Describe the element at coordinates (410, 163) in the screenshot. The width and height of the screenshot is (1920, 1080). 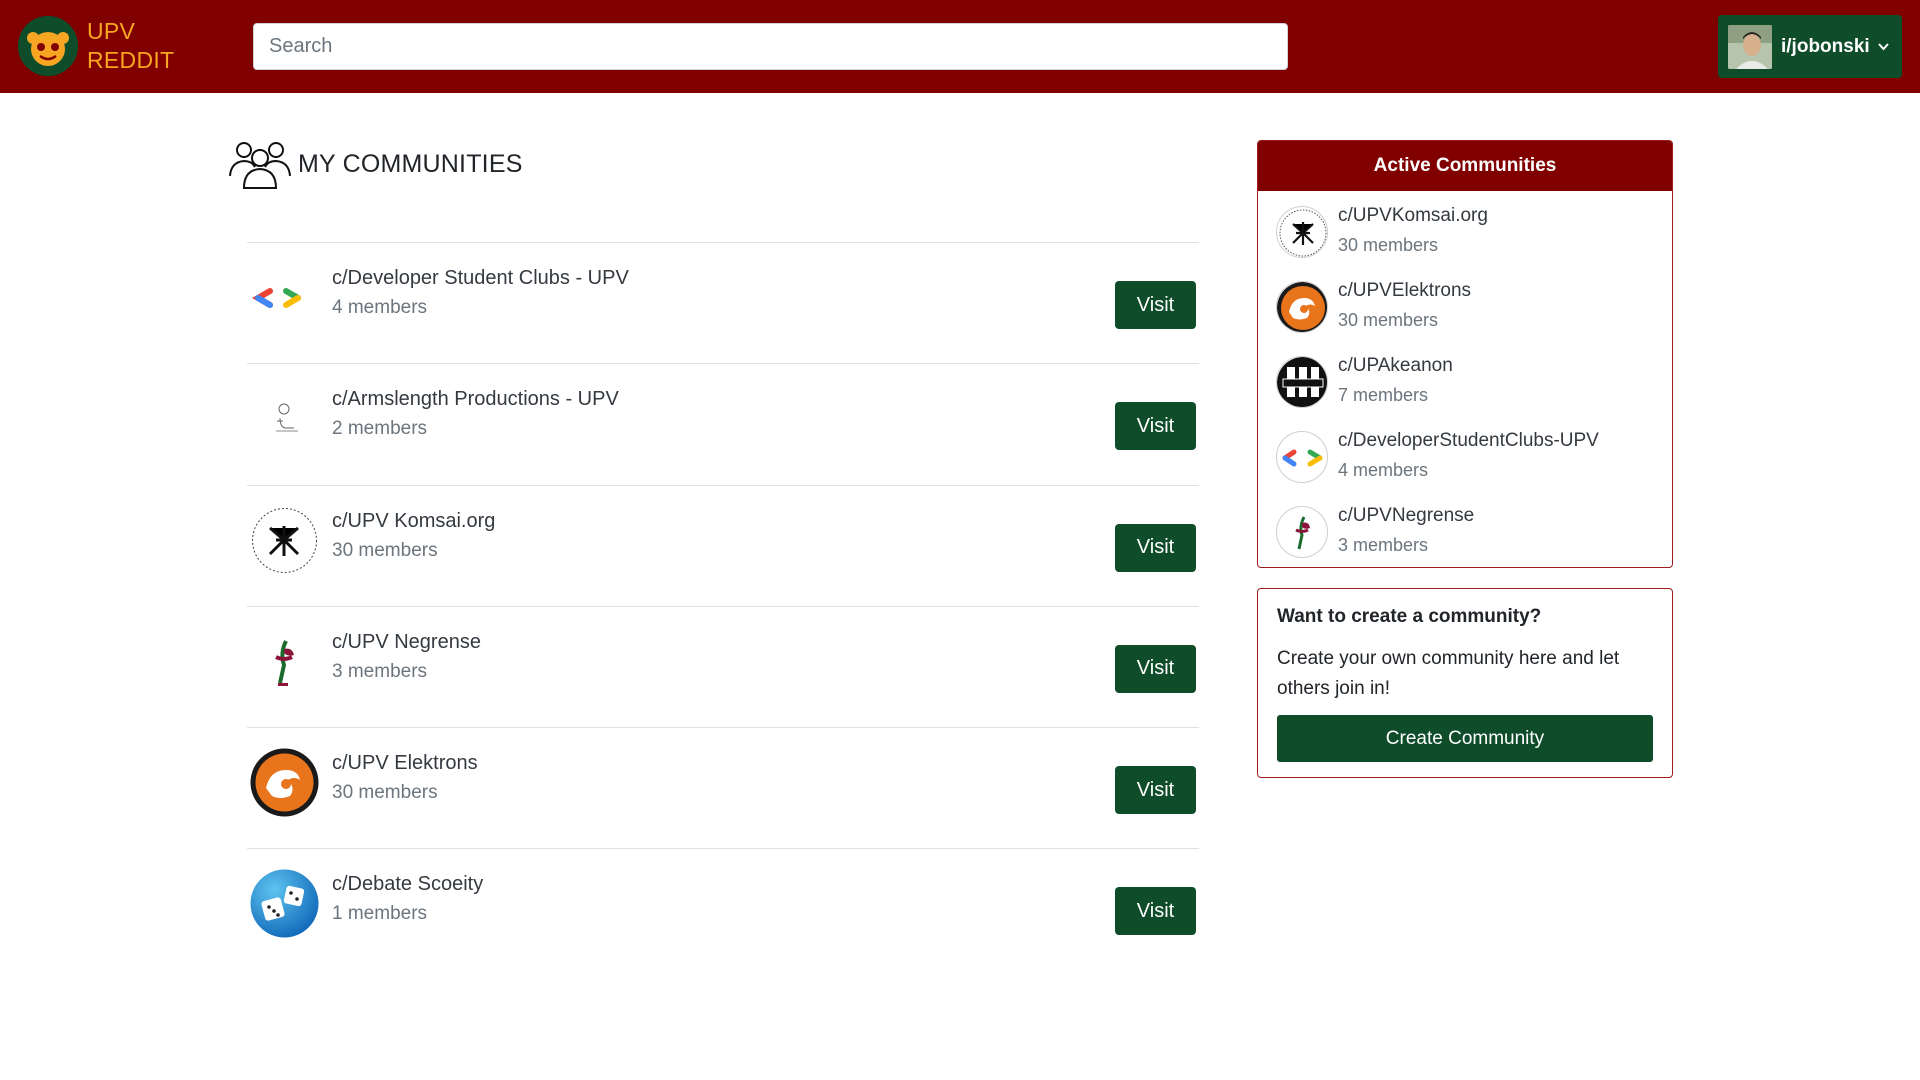
I see `page-title: MY COMMUNITIES` at that location.